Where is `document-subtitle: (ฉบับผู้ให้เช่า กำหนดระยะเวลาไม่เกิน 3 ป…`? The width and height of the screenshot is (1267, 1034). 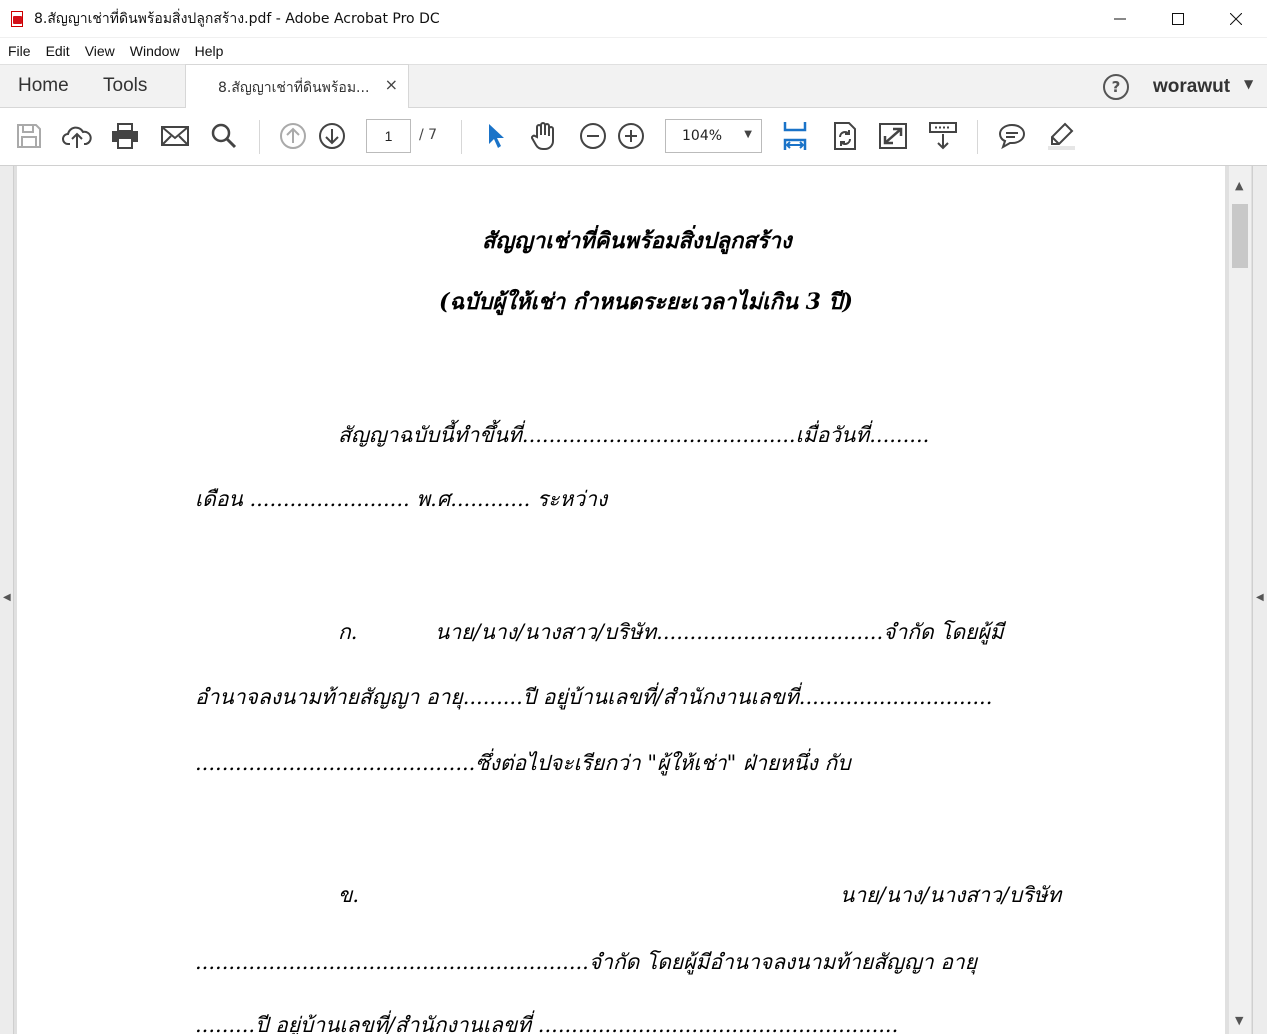
document-subtitle: (ฉบับผู้ให้เช่า กำหนดระยะเวลาไม่เกิน 3 ป… is located at coordinates (646, 302).